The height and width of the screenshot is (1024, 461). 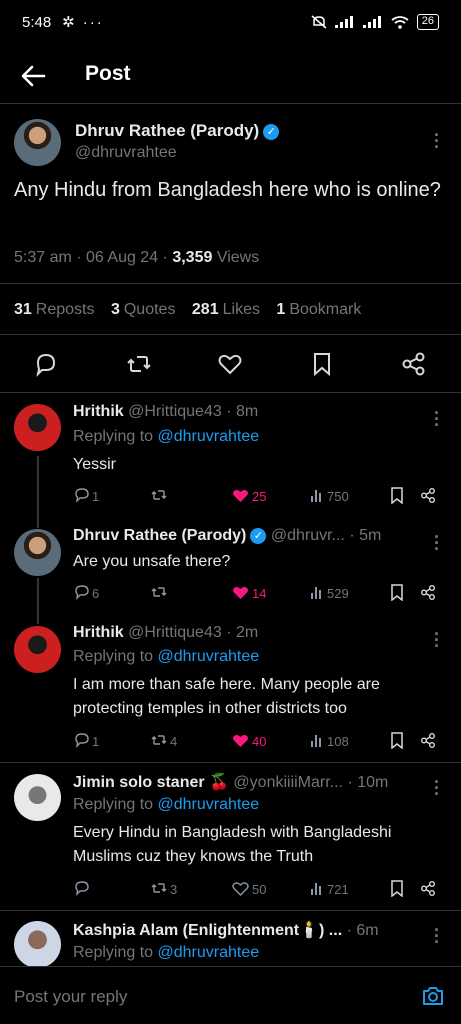 What do you see at coordinates (143, 309) in the screenshot?
I see `quotes-stat: 3 Quotes` at bounding box center [143, 309].